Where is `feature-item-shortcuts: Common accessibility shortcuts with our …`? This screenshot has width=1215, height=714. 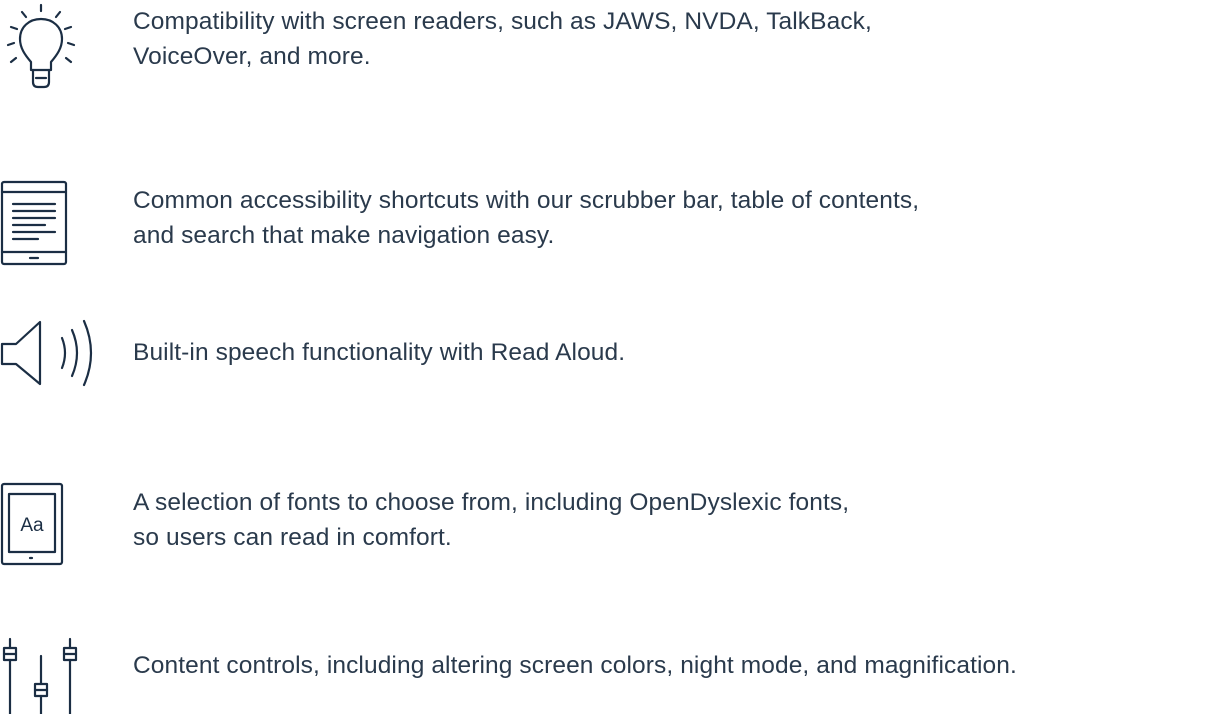
feature-item-shortcuts: Common accessibility shortcuts with our … is located at coordinates (607, 225).